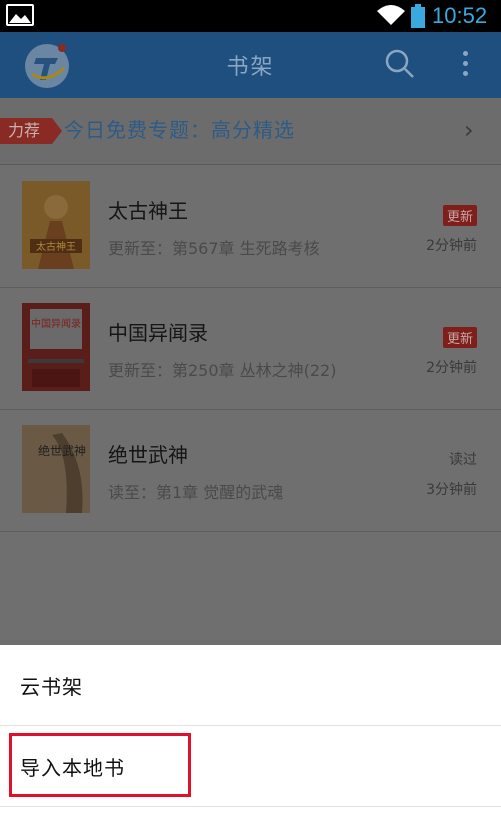 This screenshot has width=501, height=813. Describe the element at coordinates (56, 246) in the screenshot. I see `cover-title: 太古神王` at that location.